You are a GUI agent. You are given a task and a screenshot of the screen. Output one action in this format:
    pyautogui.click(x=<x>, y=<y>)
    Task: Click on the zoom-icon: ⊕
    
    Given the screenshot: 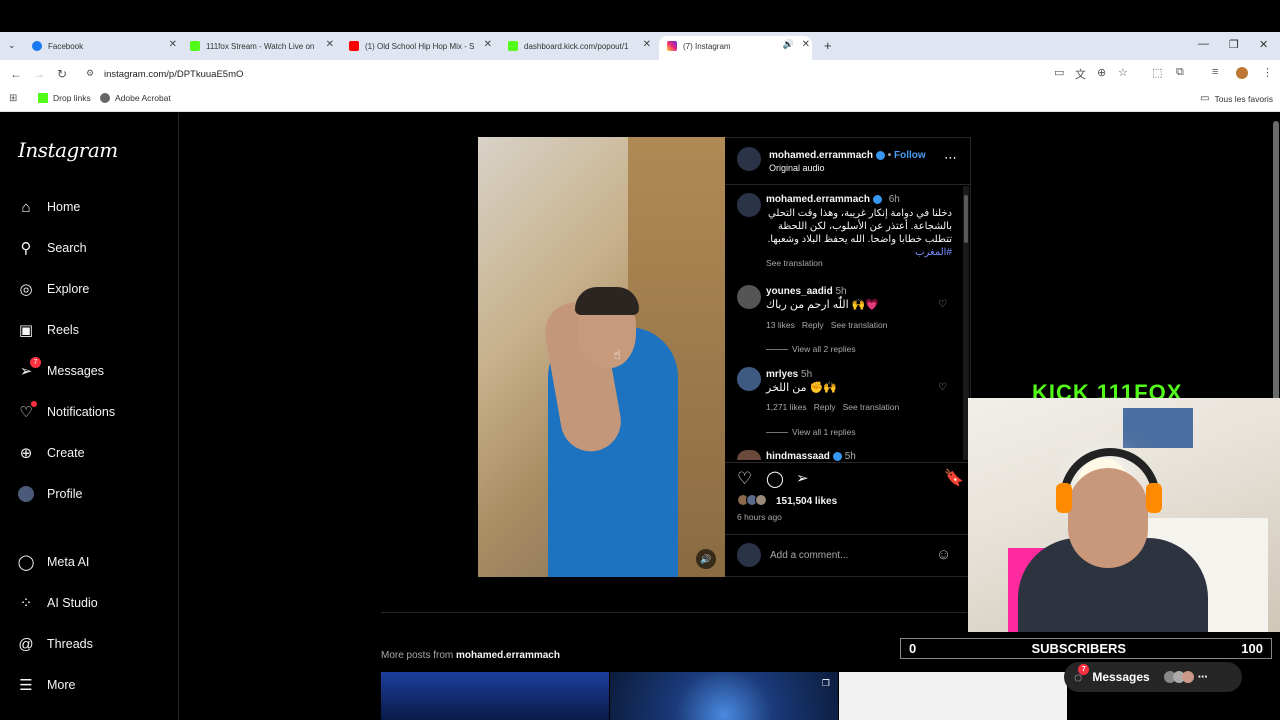 What is the action you would take?
    pyautogui.click(x=1101, y=72)
    